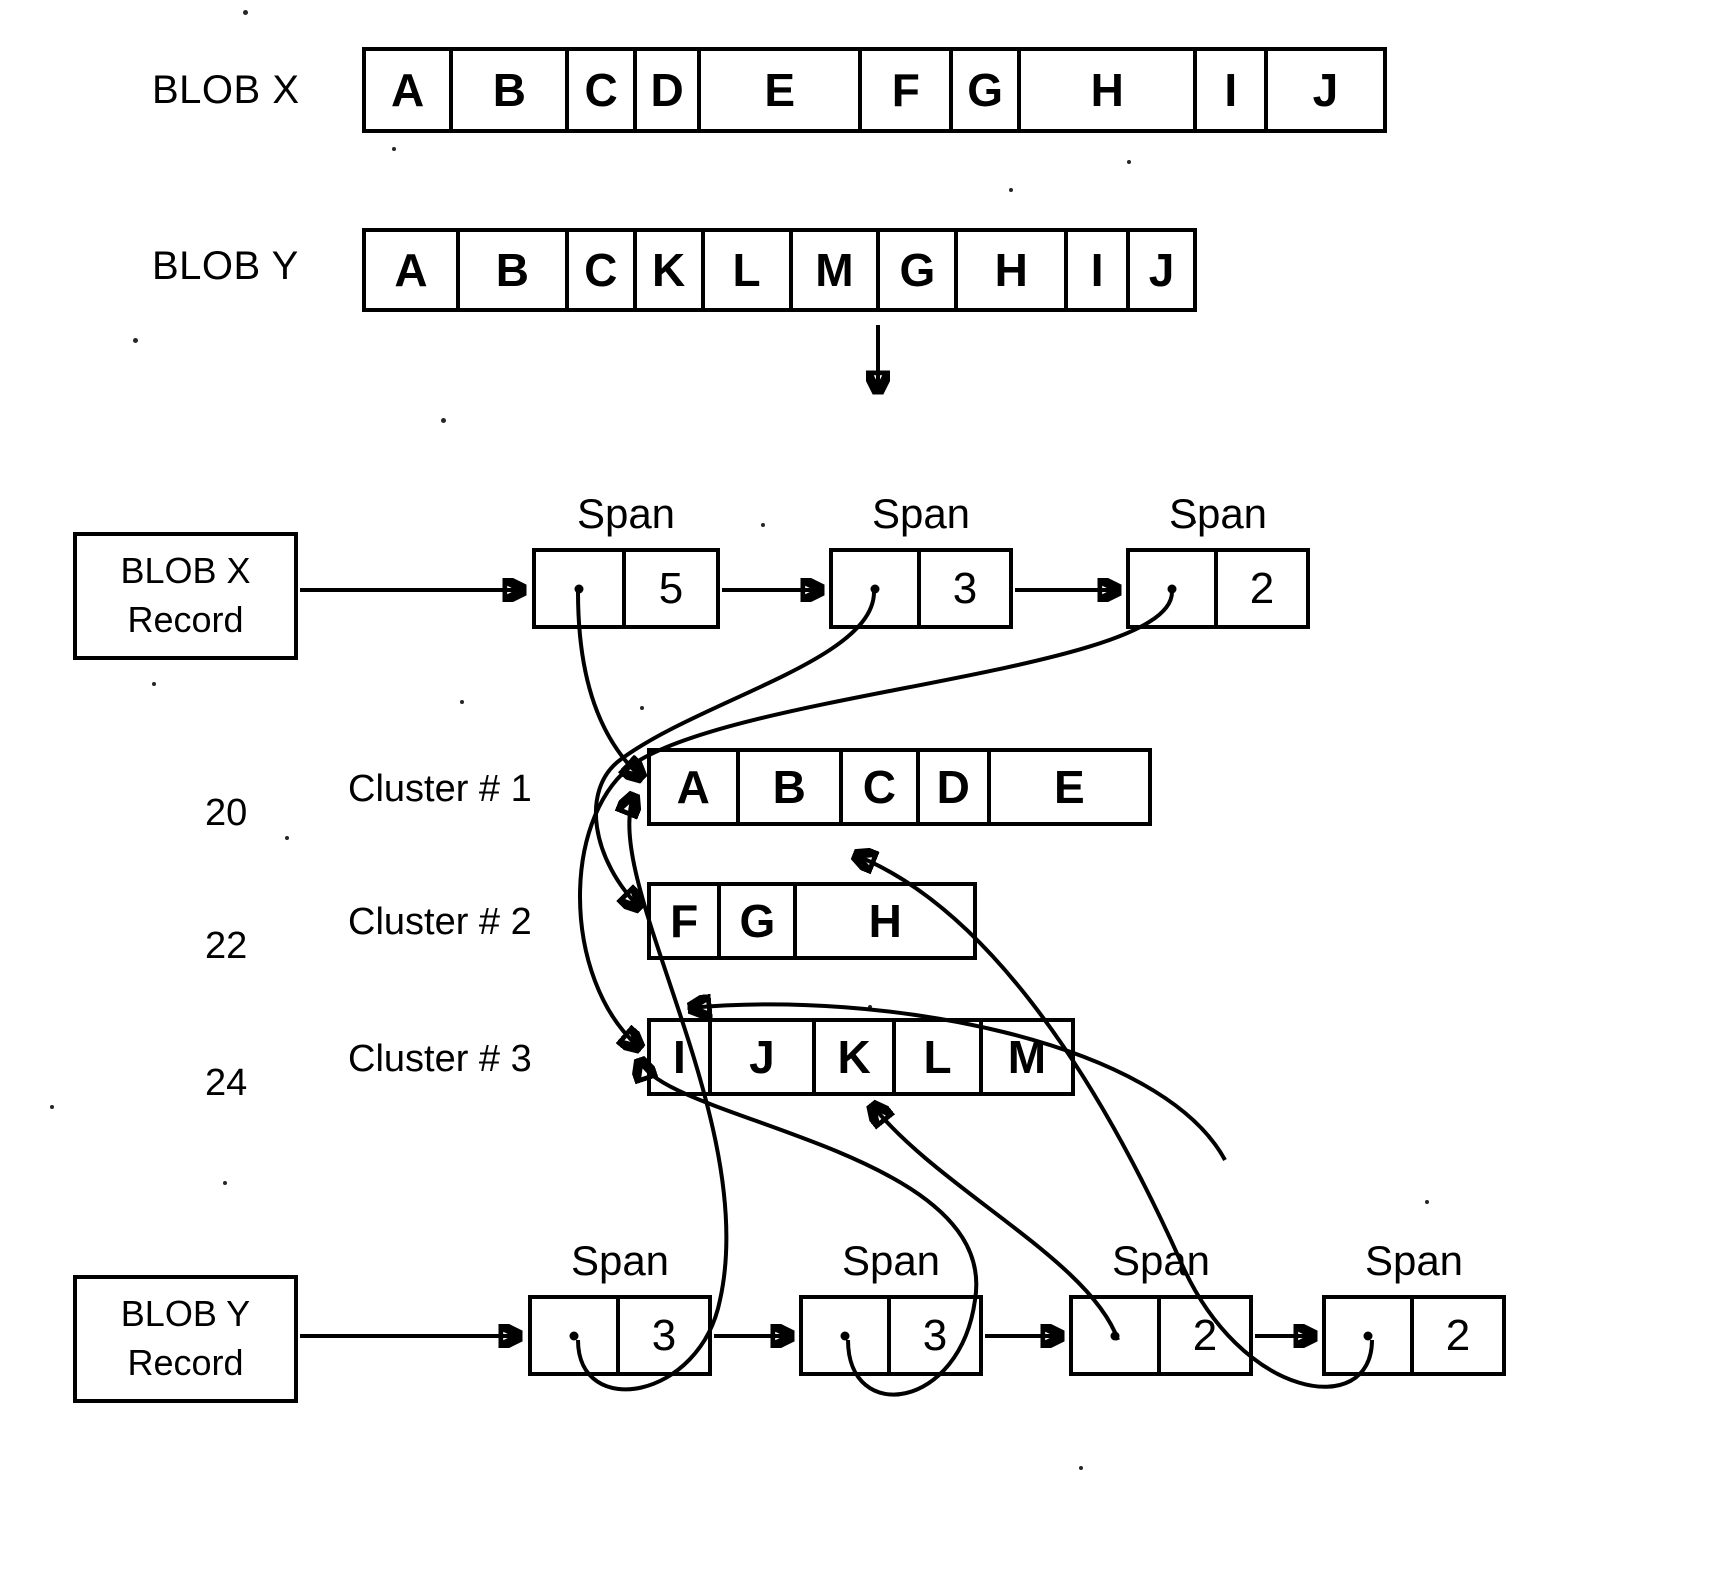 The height and width of the screenshot is (1574, 1725). I want to click on blob-y-byte-strip: A B C K L M G H I J, so click(779, 270).